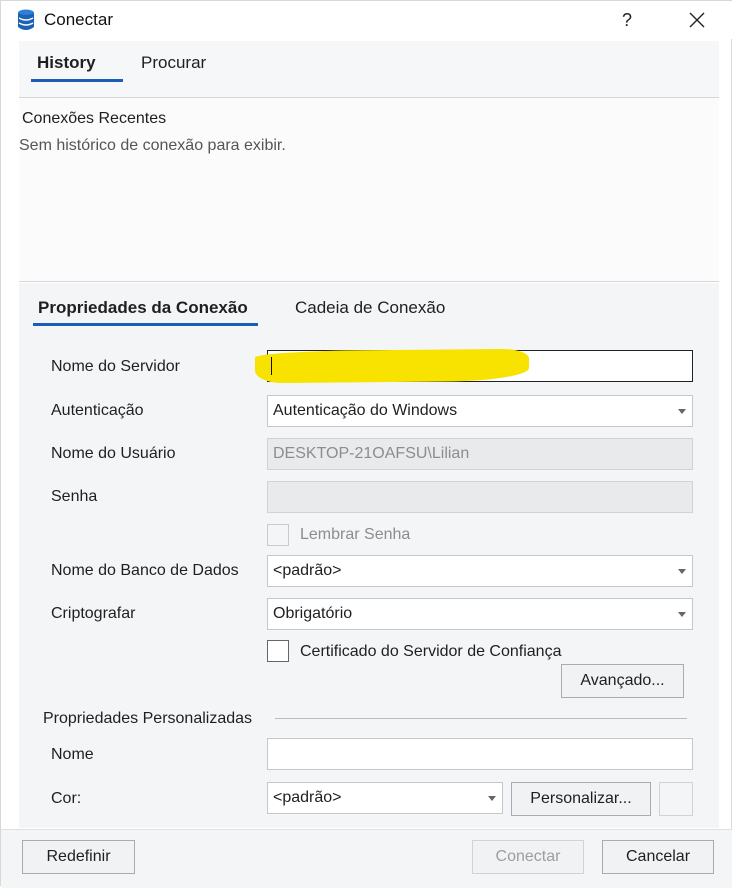  I want to click on color-label: Cor:, so click(66, 798).